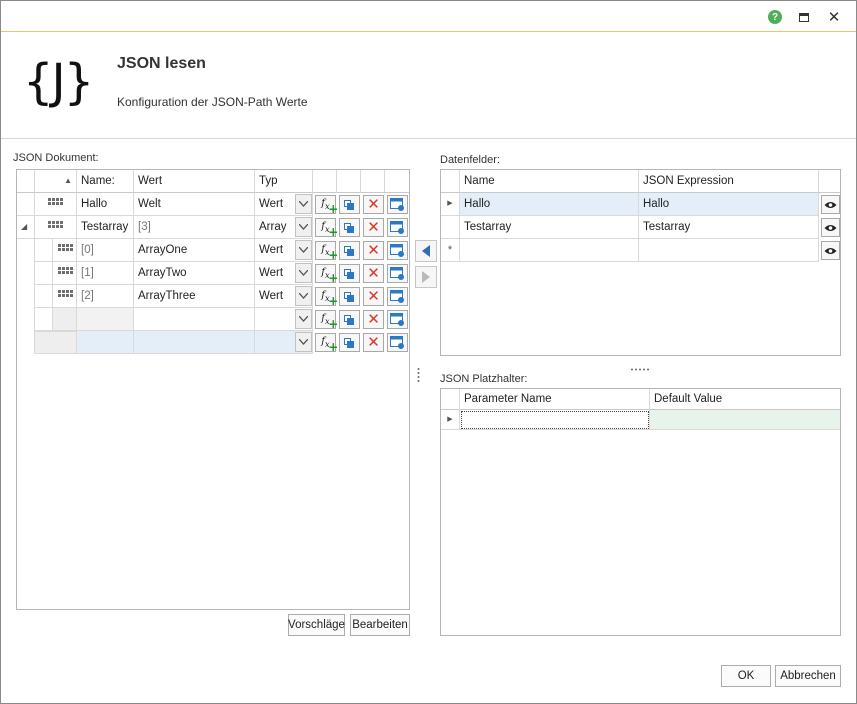 The width and height of the screenshot is (857, 704). Describe the element at coordinates (555, 420) in the screenshot. I see `placeholder-name-input` at that location.